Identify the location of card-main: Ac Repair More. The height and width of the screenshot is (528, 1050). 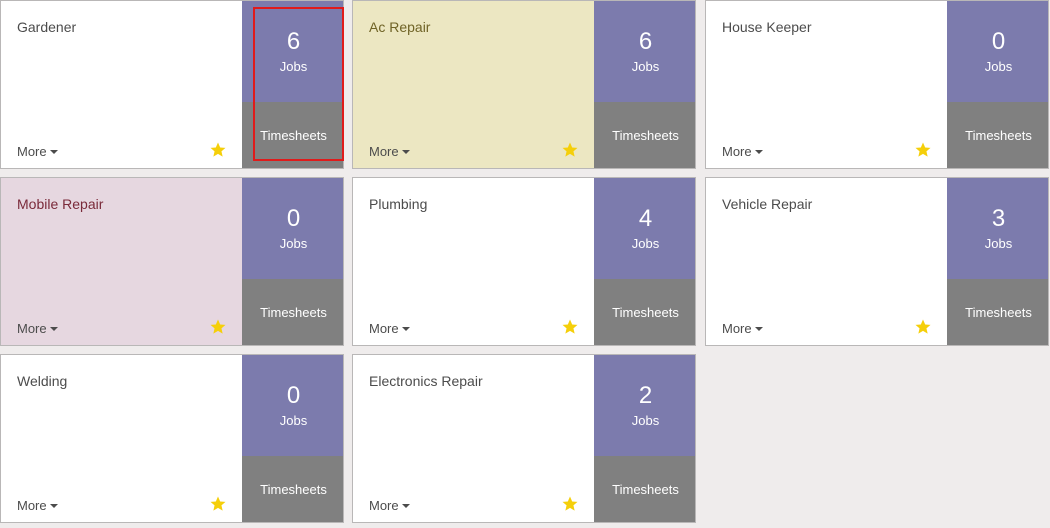
(473, 84).